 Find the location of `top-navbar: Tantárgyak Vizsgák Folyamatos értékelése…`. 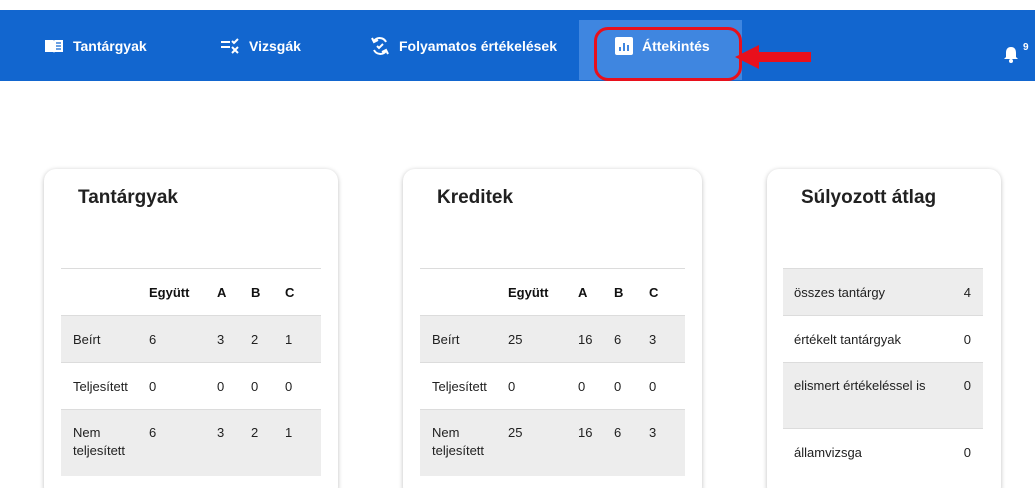

top-navbar: Tantárgyak Vizsgák Folyamatos értékelése… is located at coordinates (517, 45).